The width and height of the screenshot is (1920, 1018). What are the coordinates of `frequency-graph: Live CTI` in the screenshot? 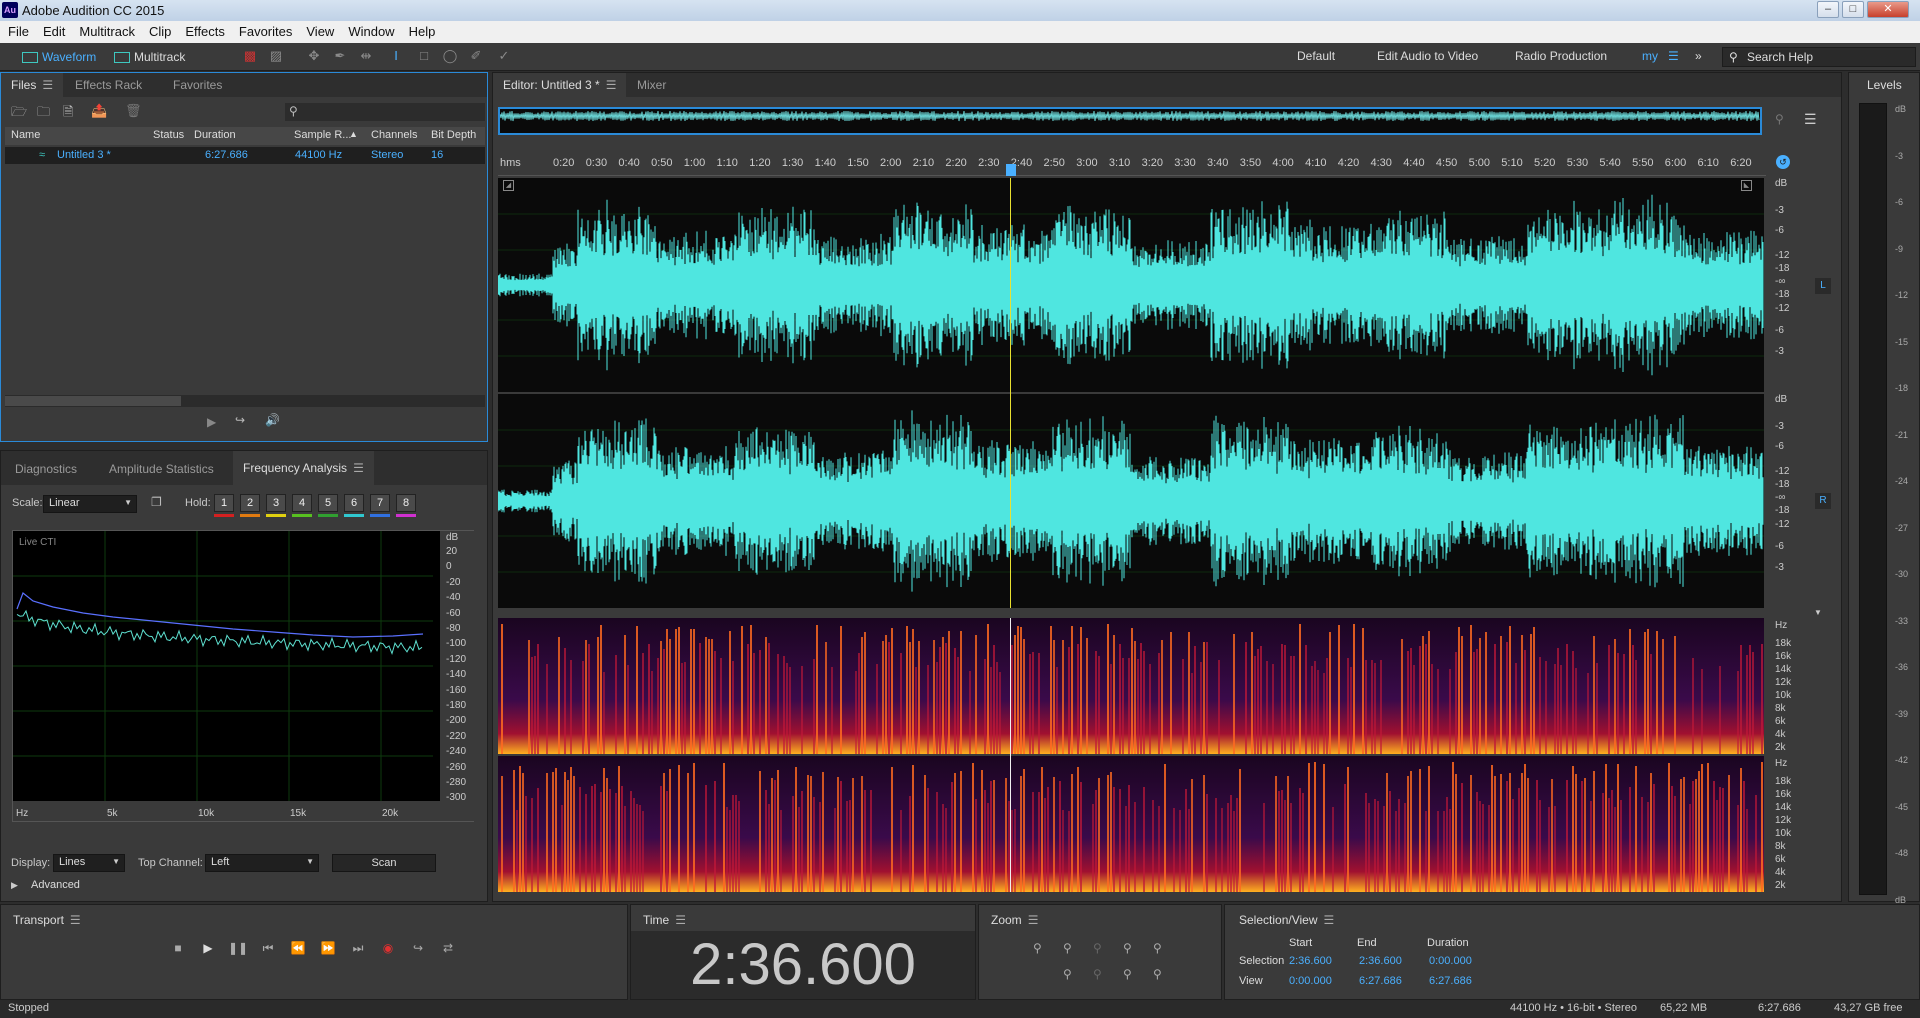 It's located at (243, 676).